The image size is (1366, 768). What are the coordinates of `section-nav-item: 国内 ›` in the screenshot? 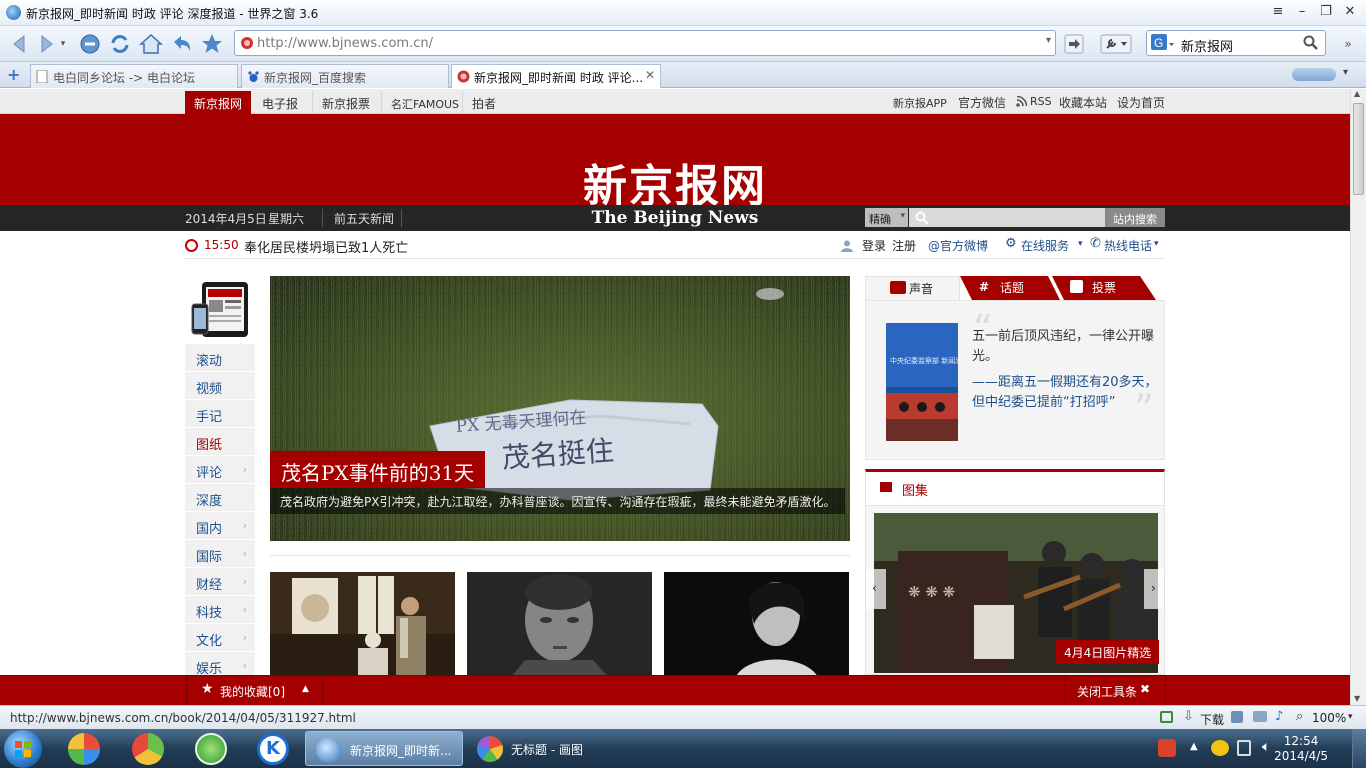 It's located at (220, 526).